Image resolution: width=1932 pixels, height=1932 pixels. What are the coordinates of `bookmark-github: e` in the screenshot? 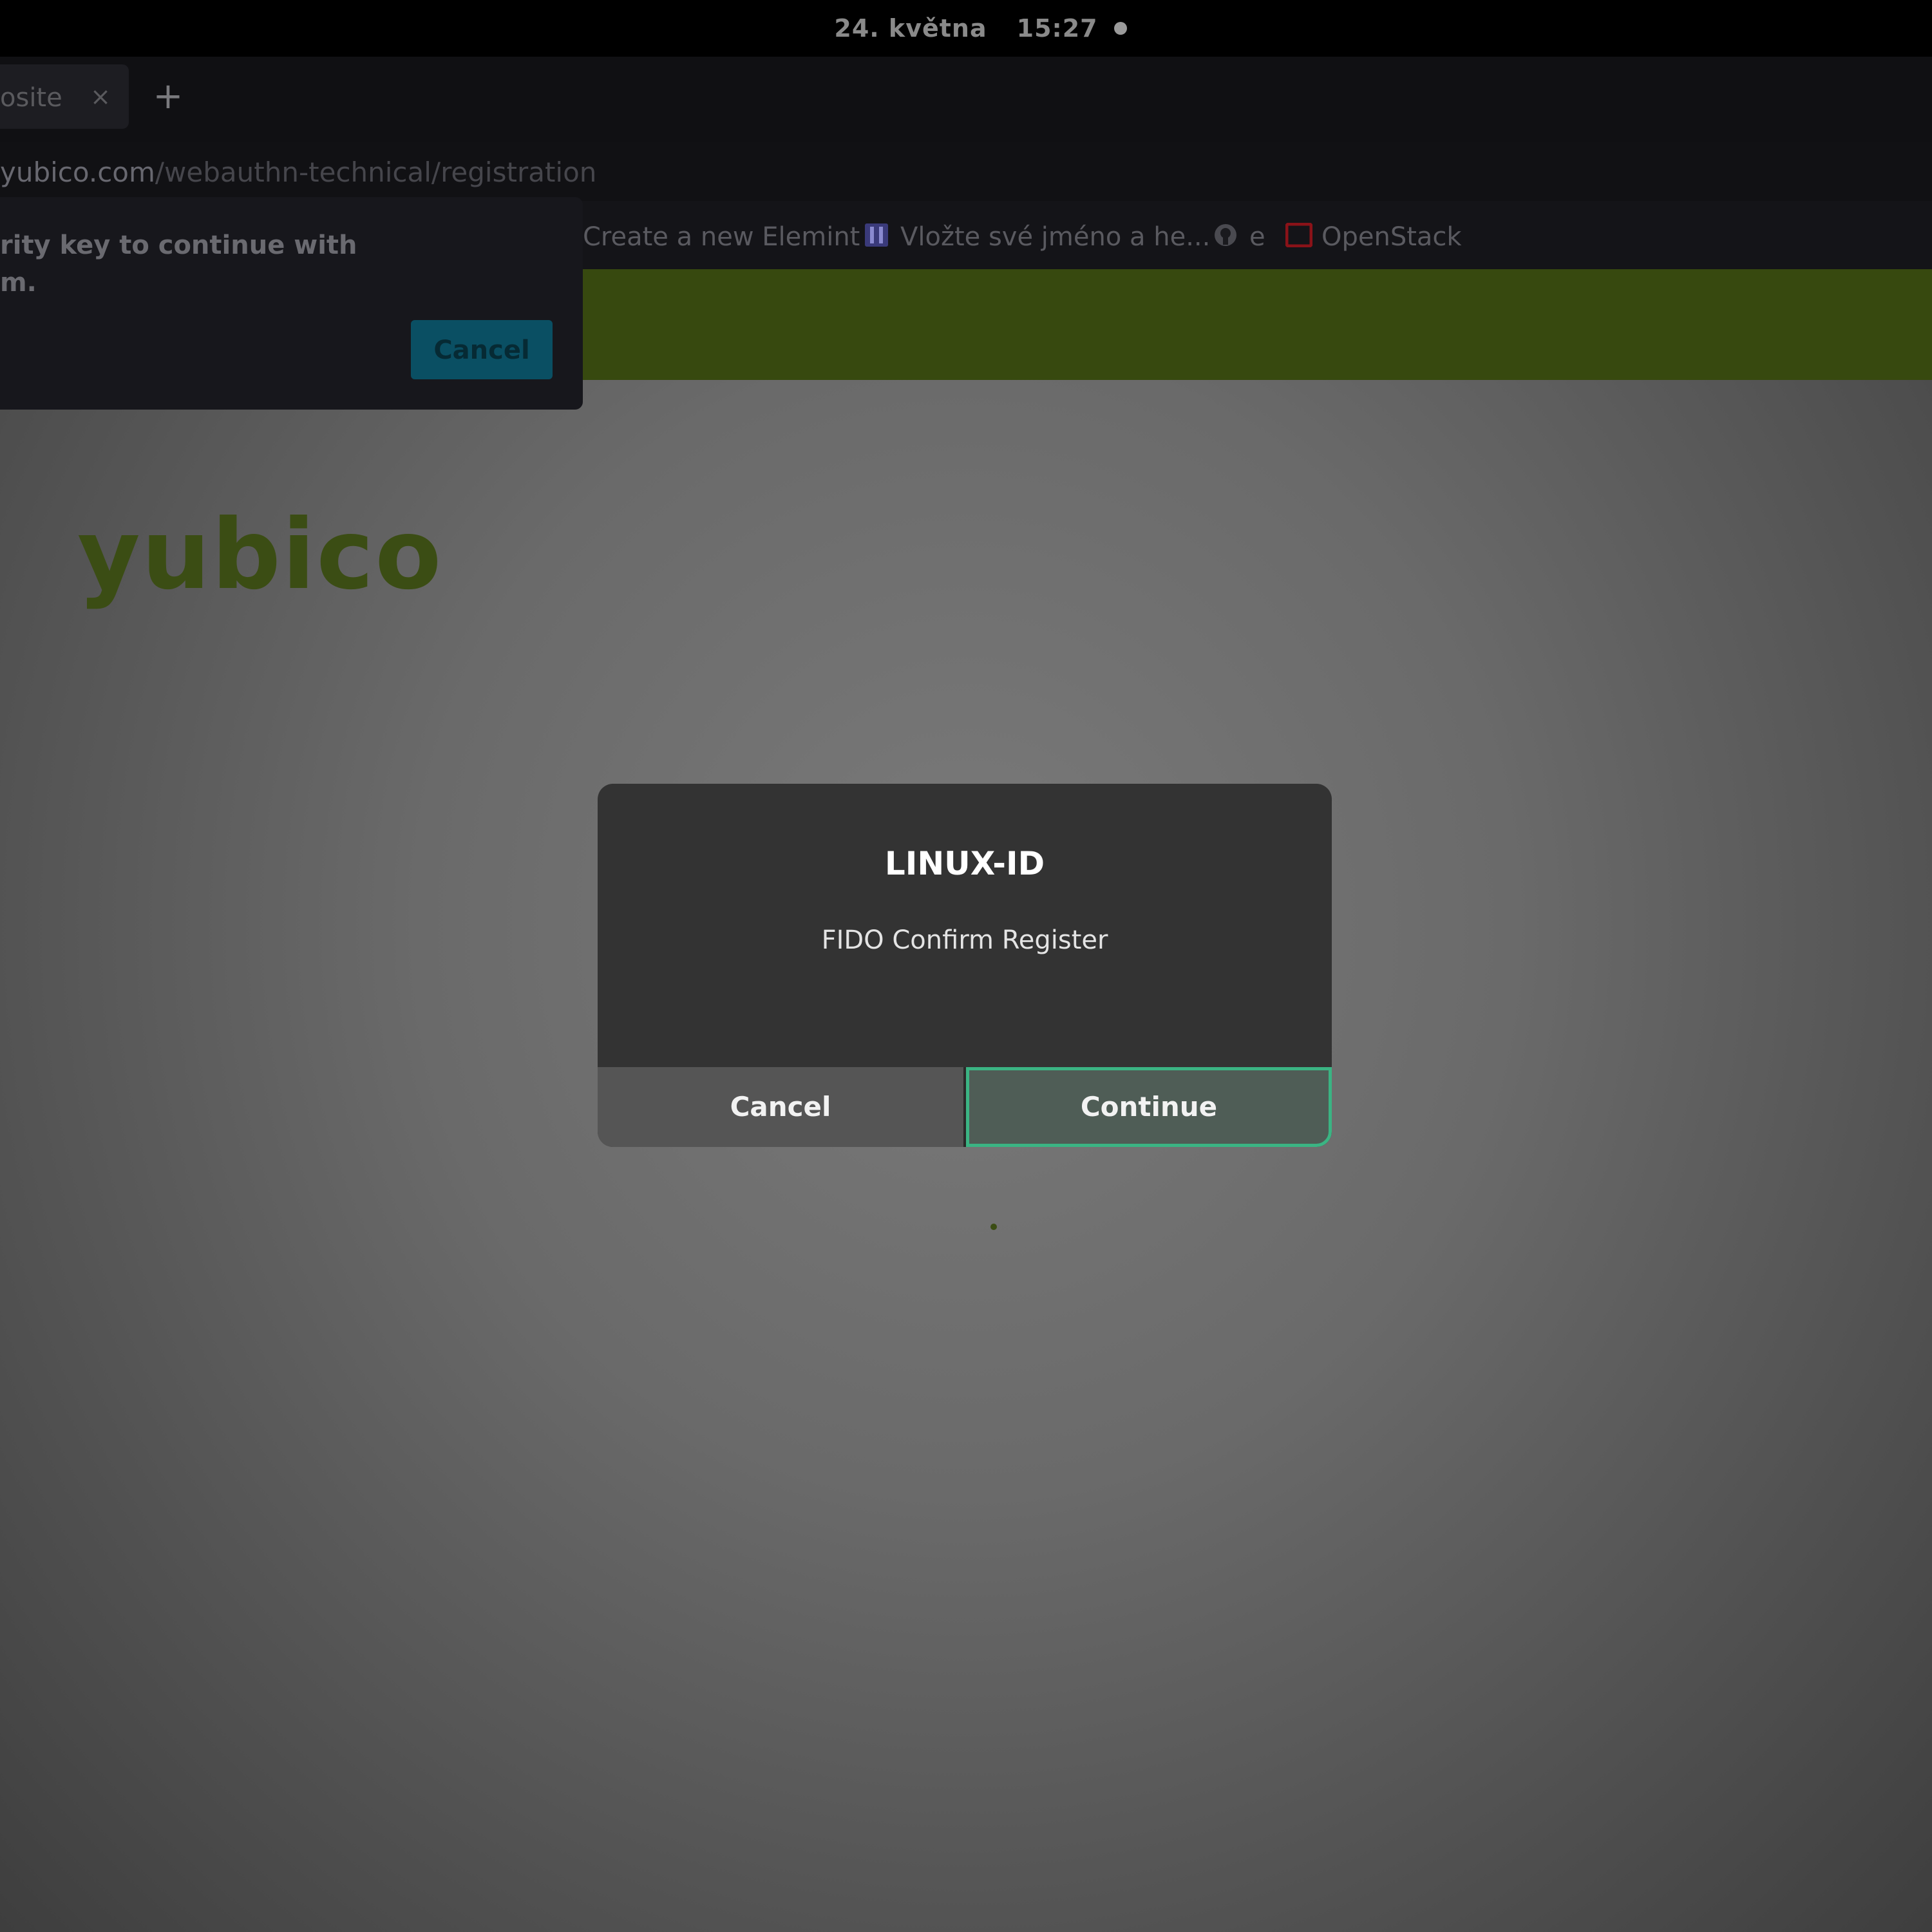 It's located at (1257, 235).